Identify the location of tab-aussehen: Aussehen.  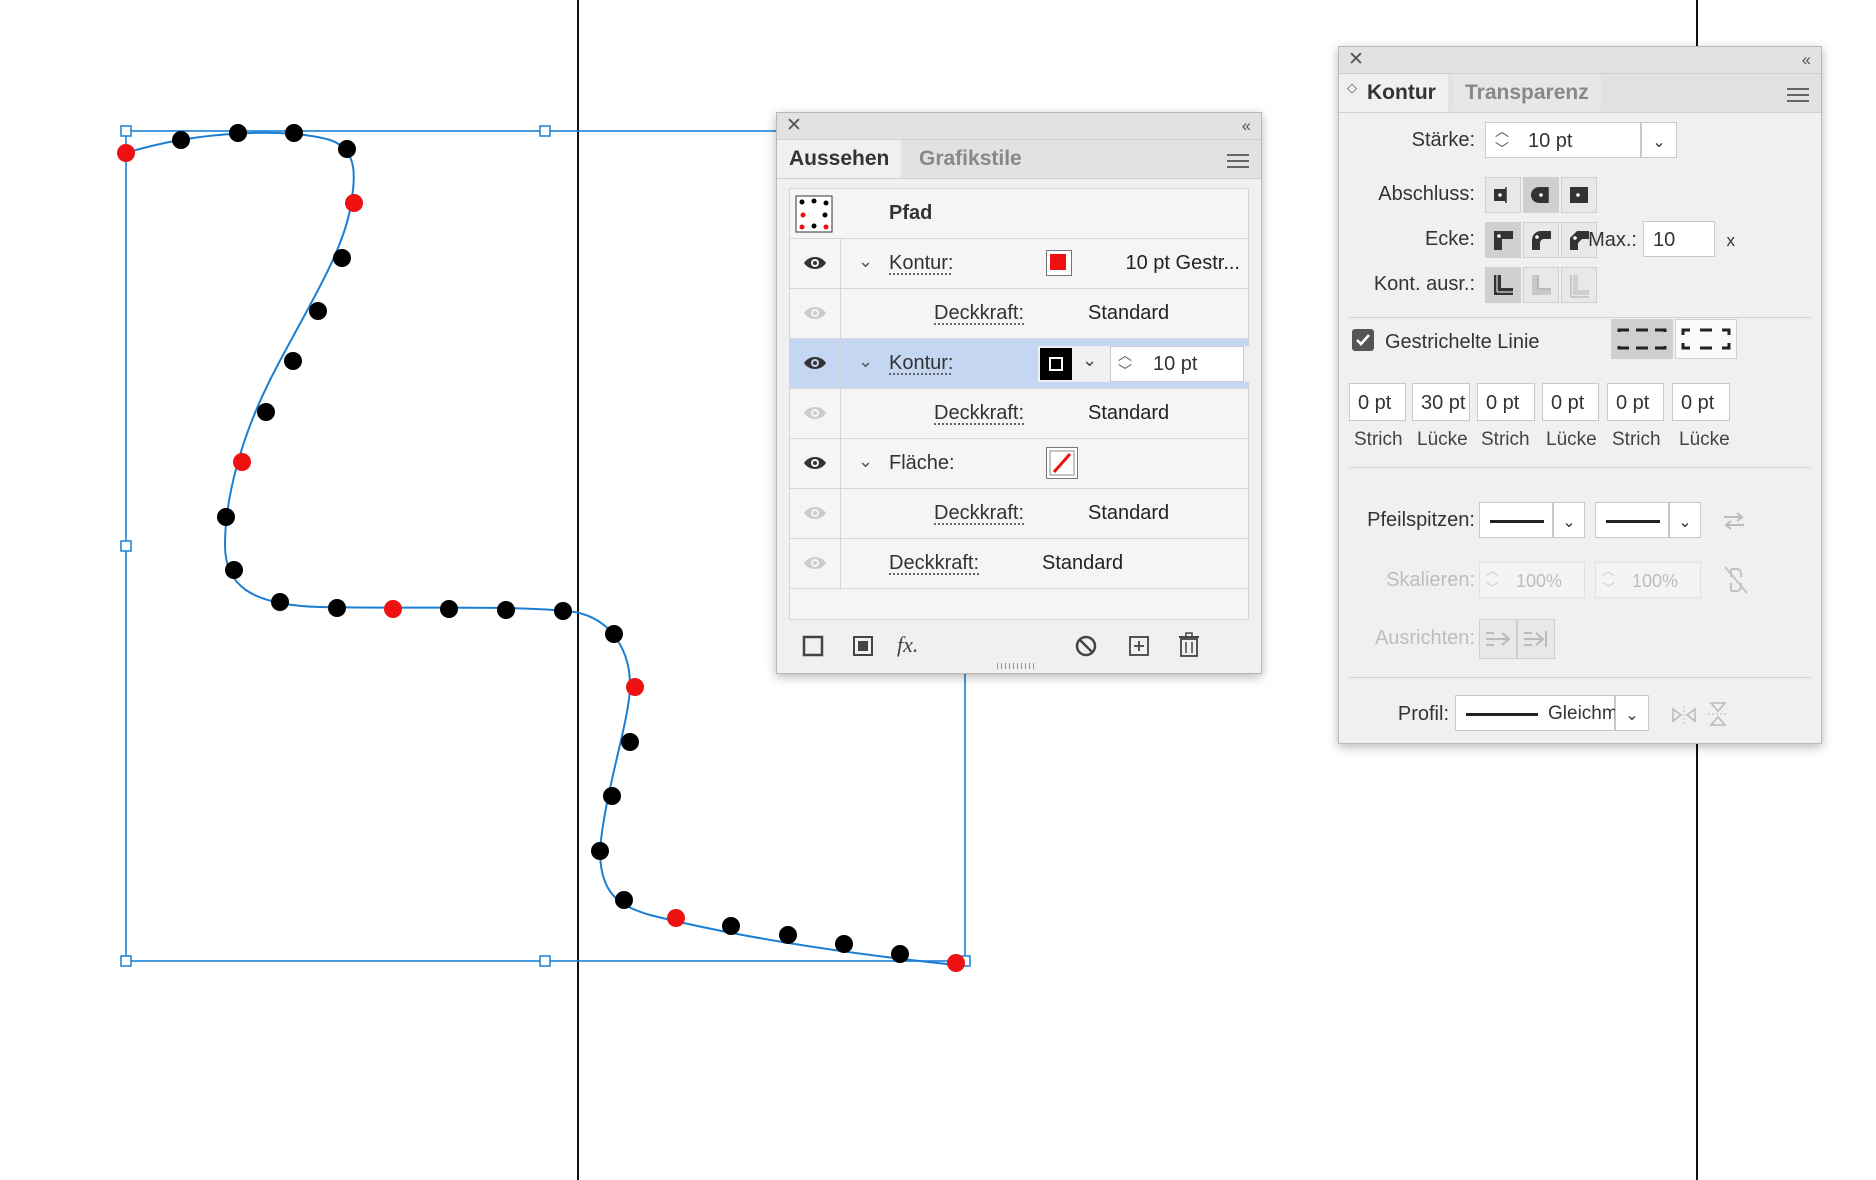
(839, 159).